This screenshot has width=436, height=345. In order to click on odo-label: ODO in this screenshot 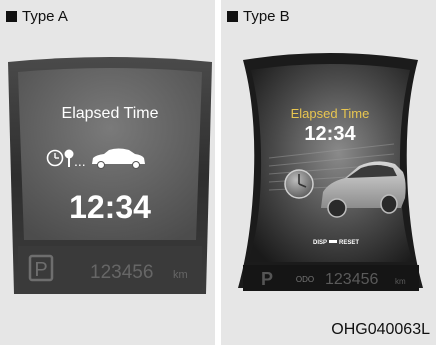, I will do `click(305, 279)`.